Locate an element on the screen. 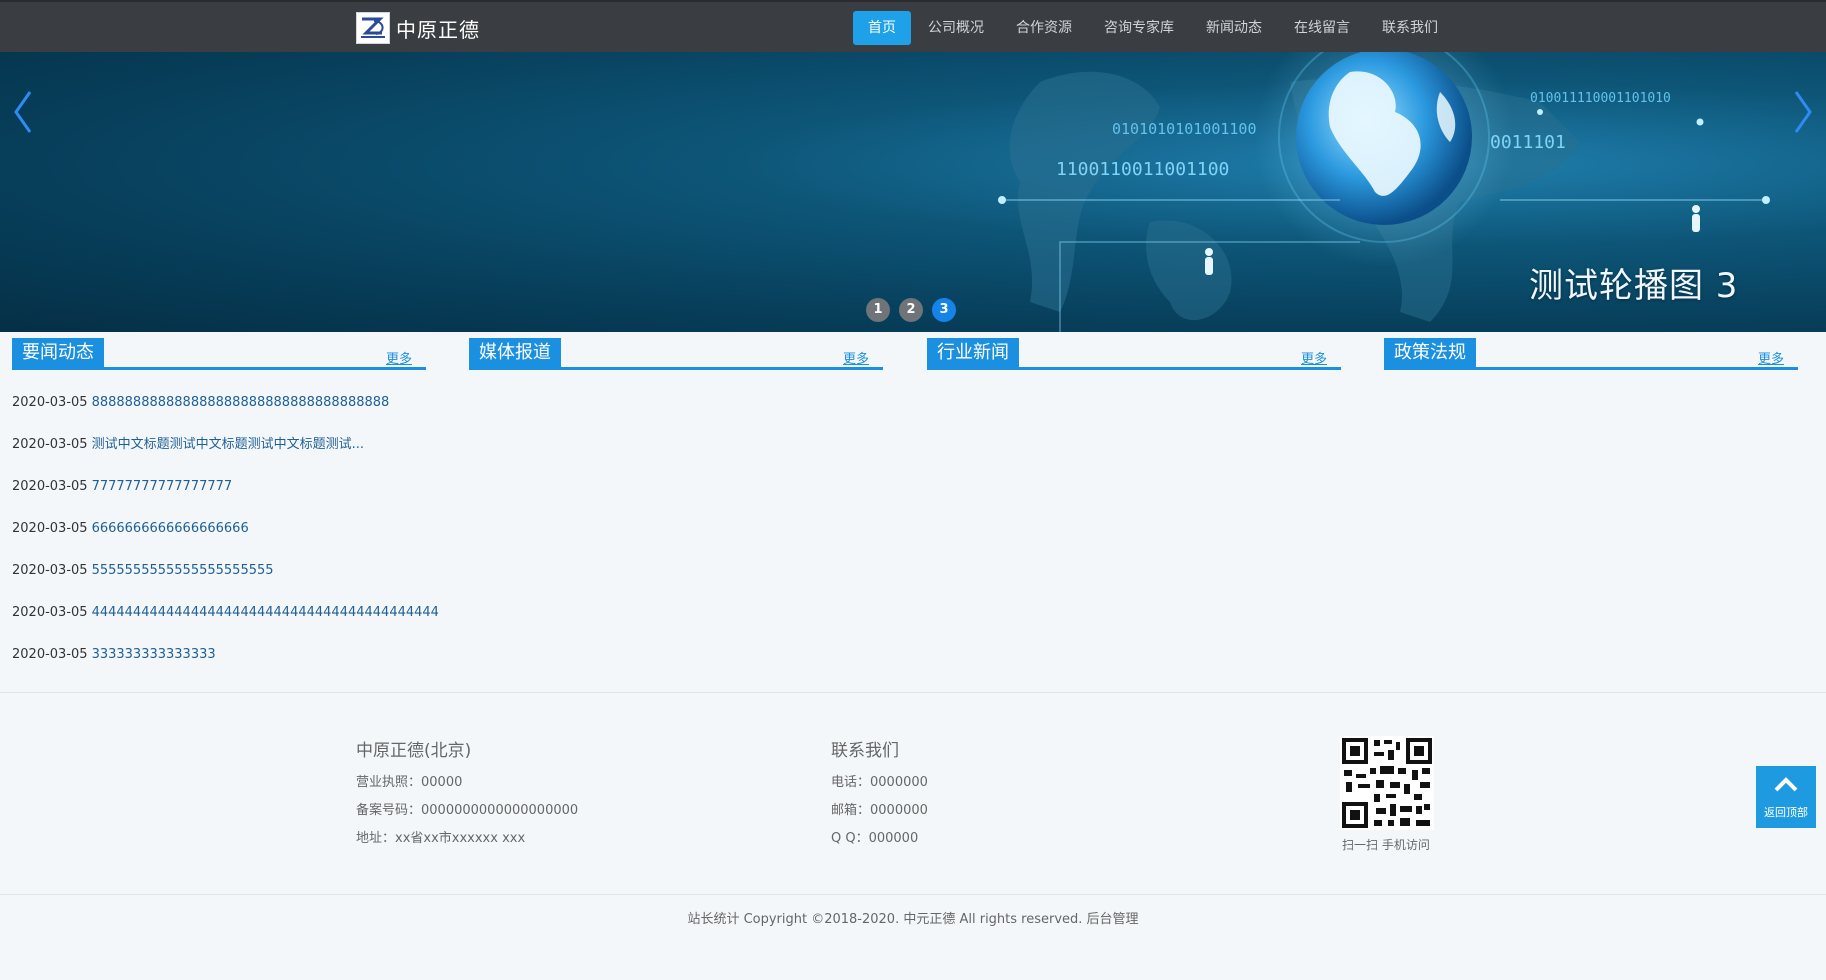 The image size is (1826, 980). column-policies: 政策法规 更多 is located at coordinates (1591, 354).